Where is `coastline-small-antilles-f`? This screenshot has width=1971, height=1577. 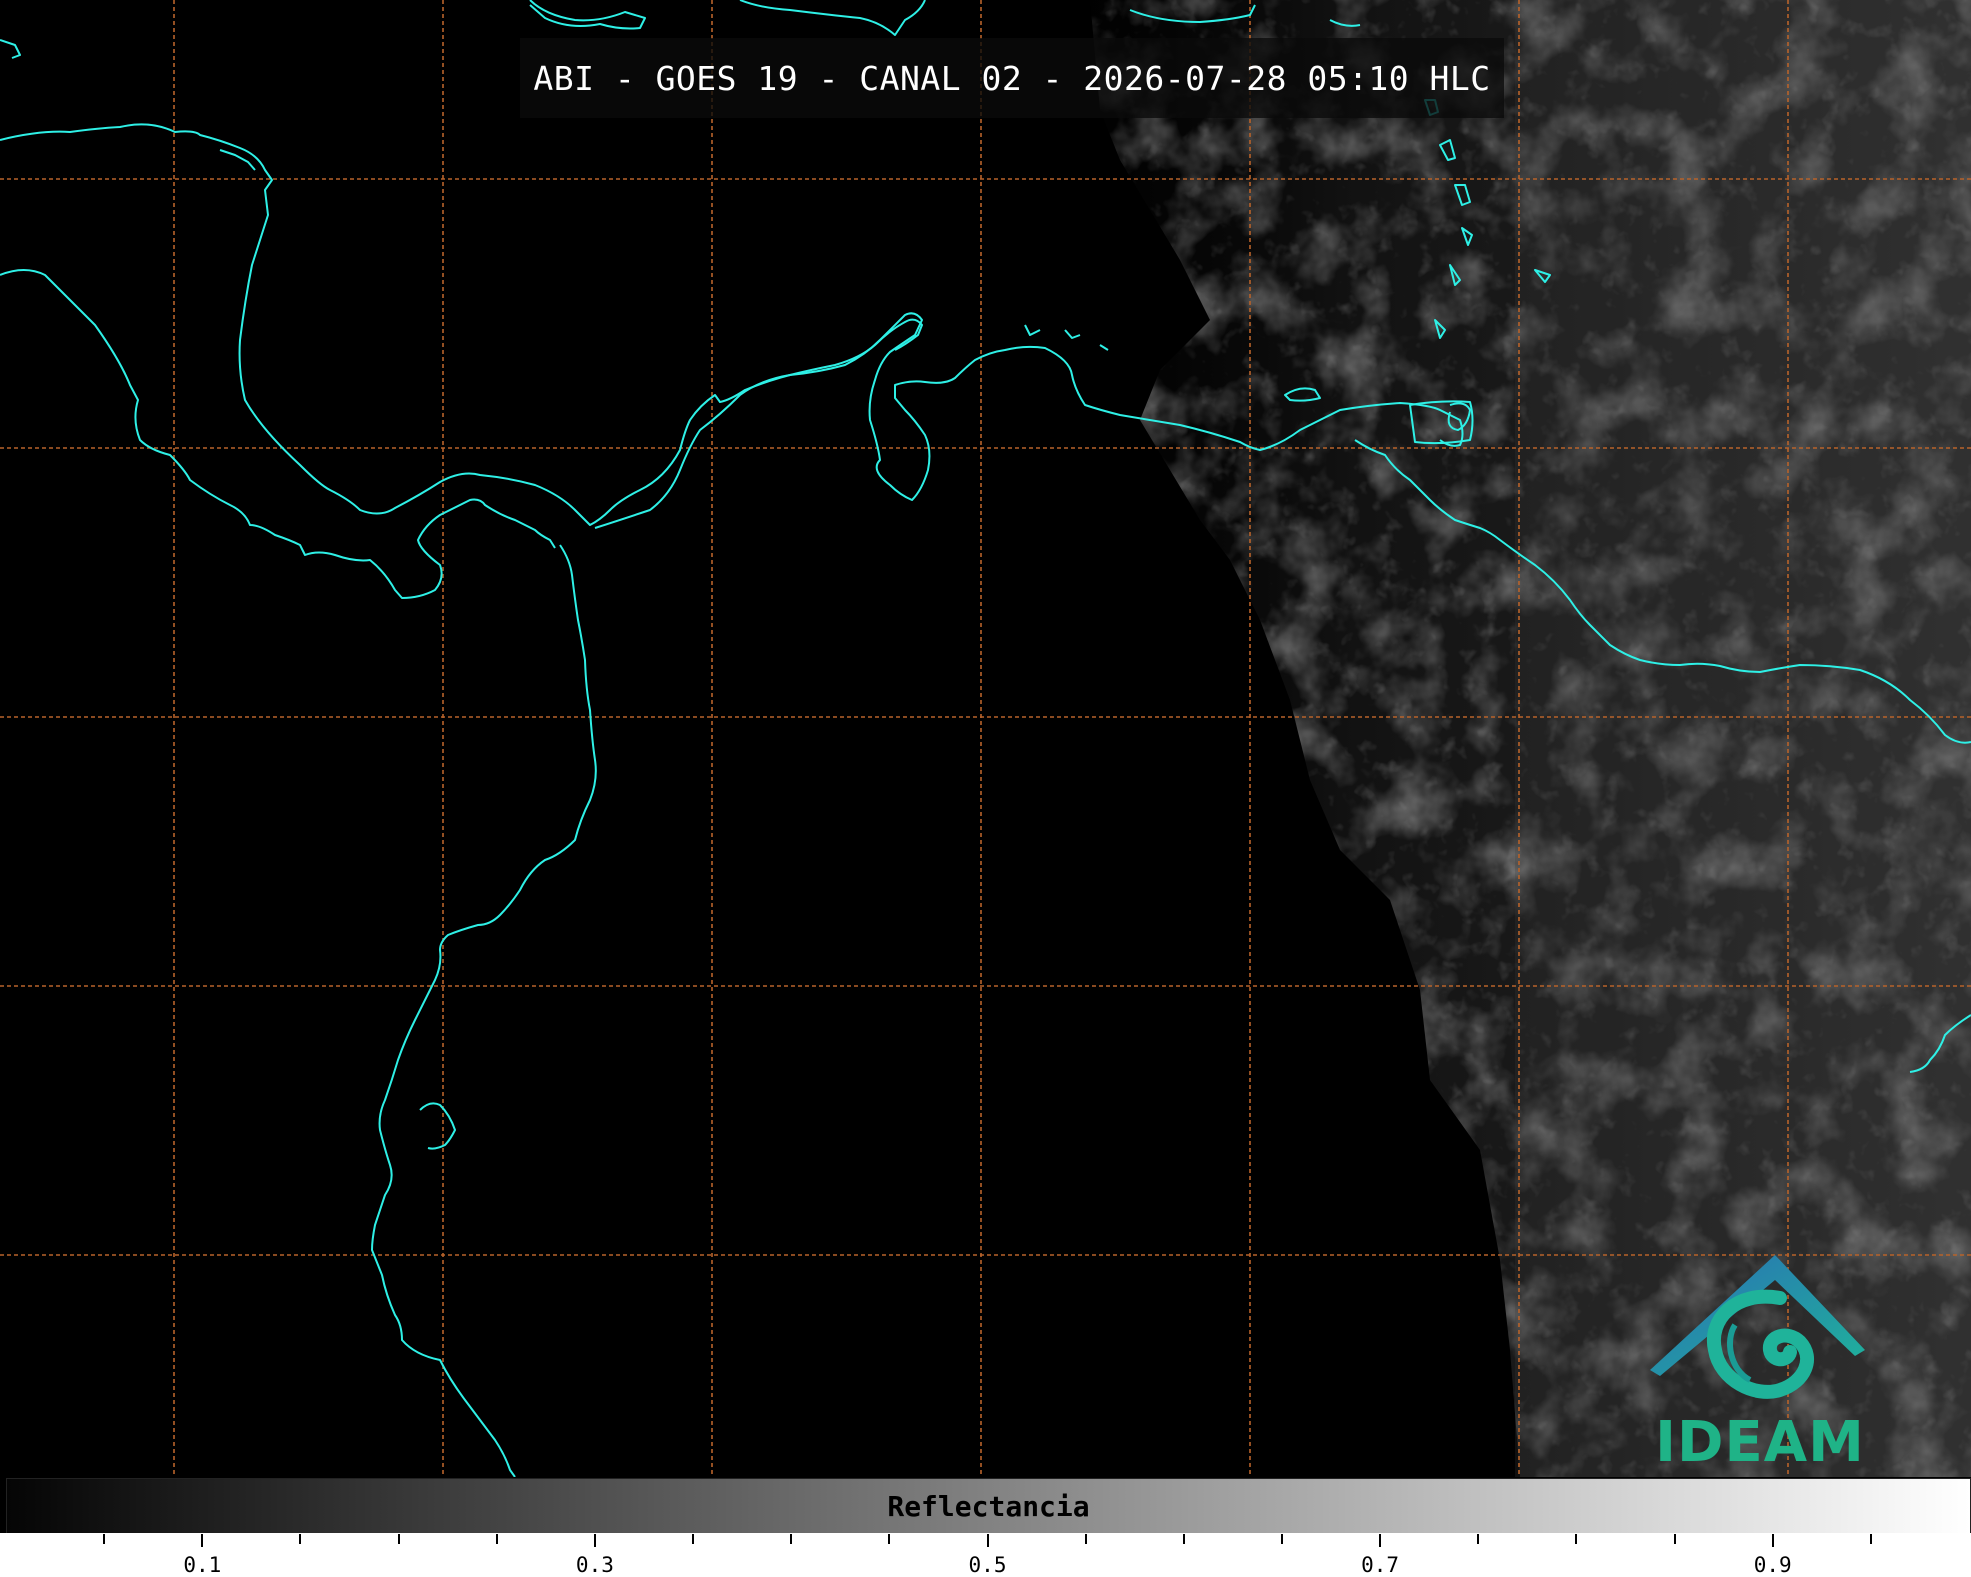 coastline-small-antilles-f is located at coordinates (1440, 329).